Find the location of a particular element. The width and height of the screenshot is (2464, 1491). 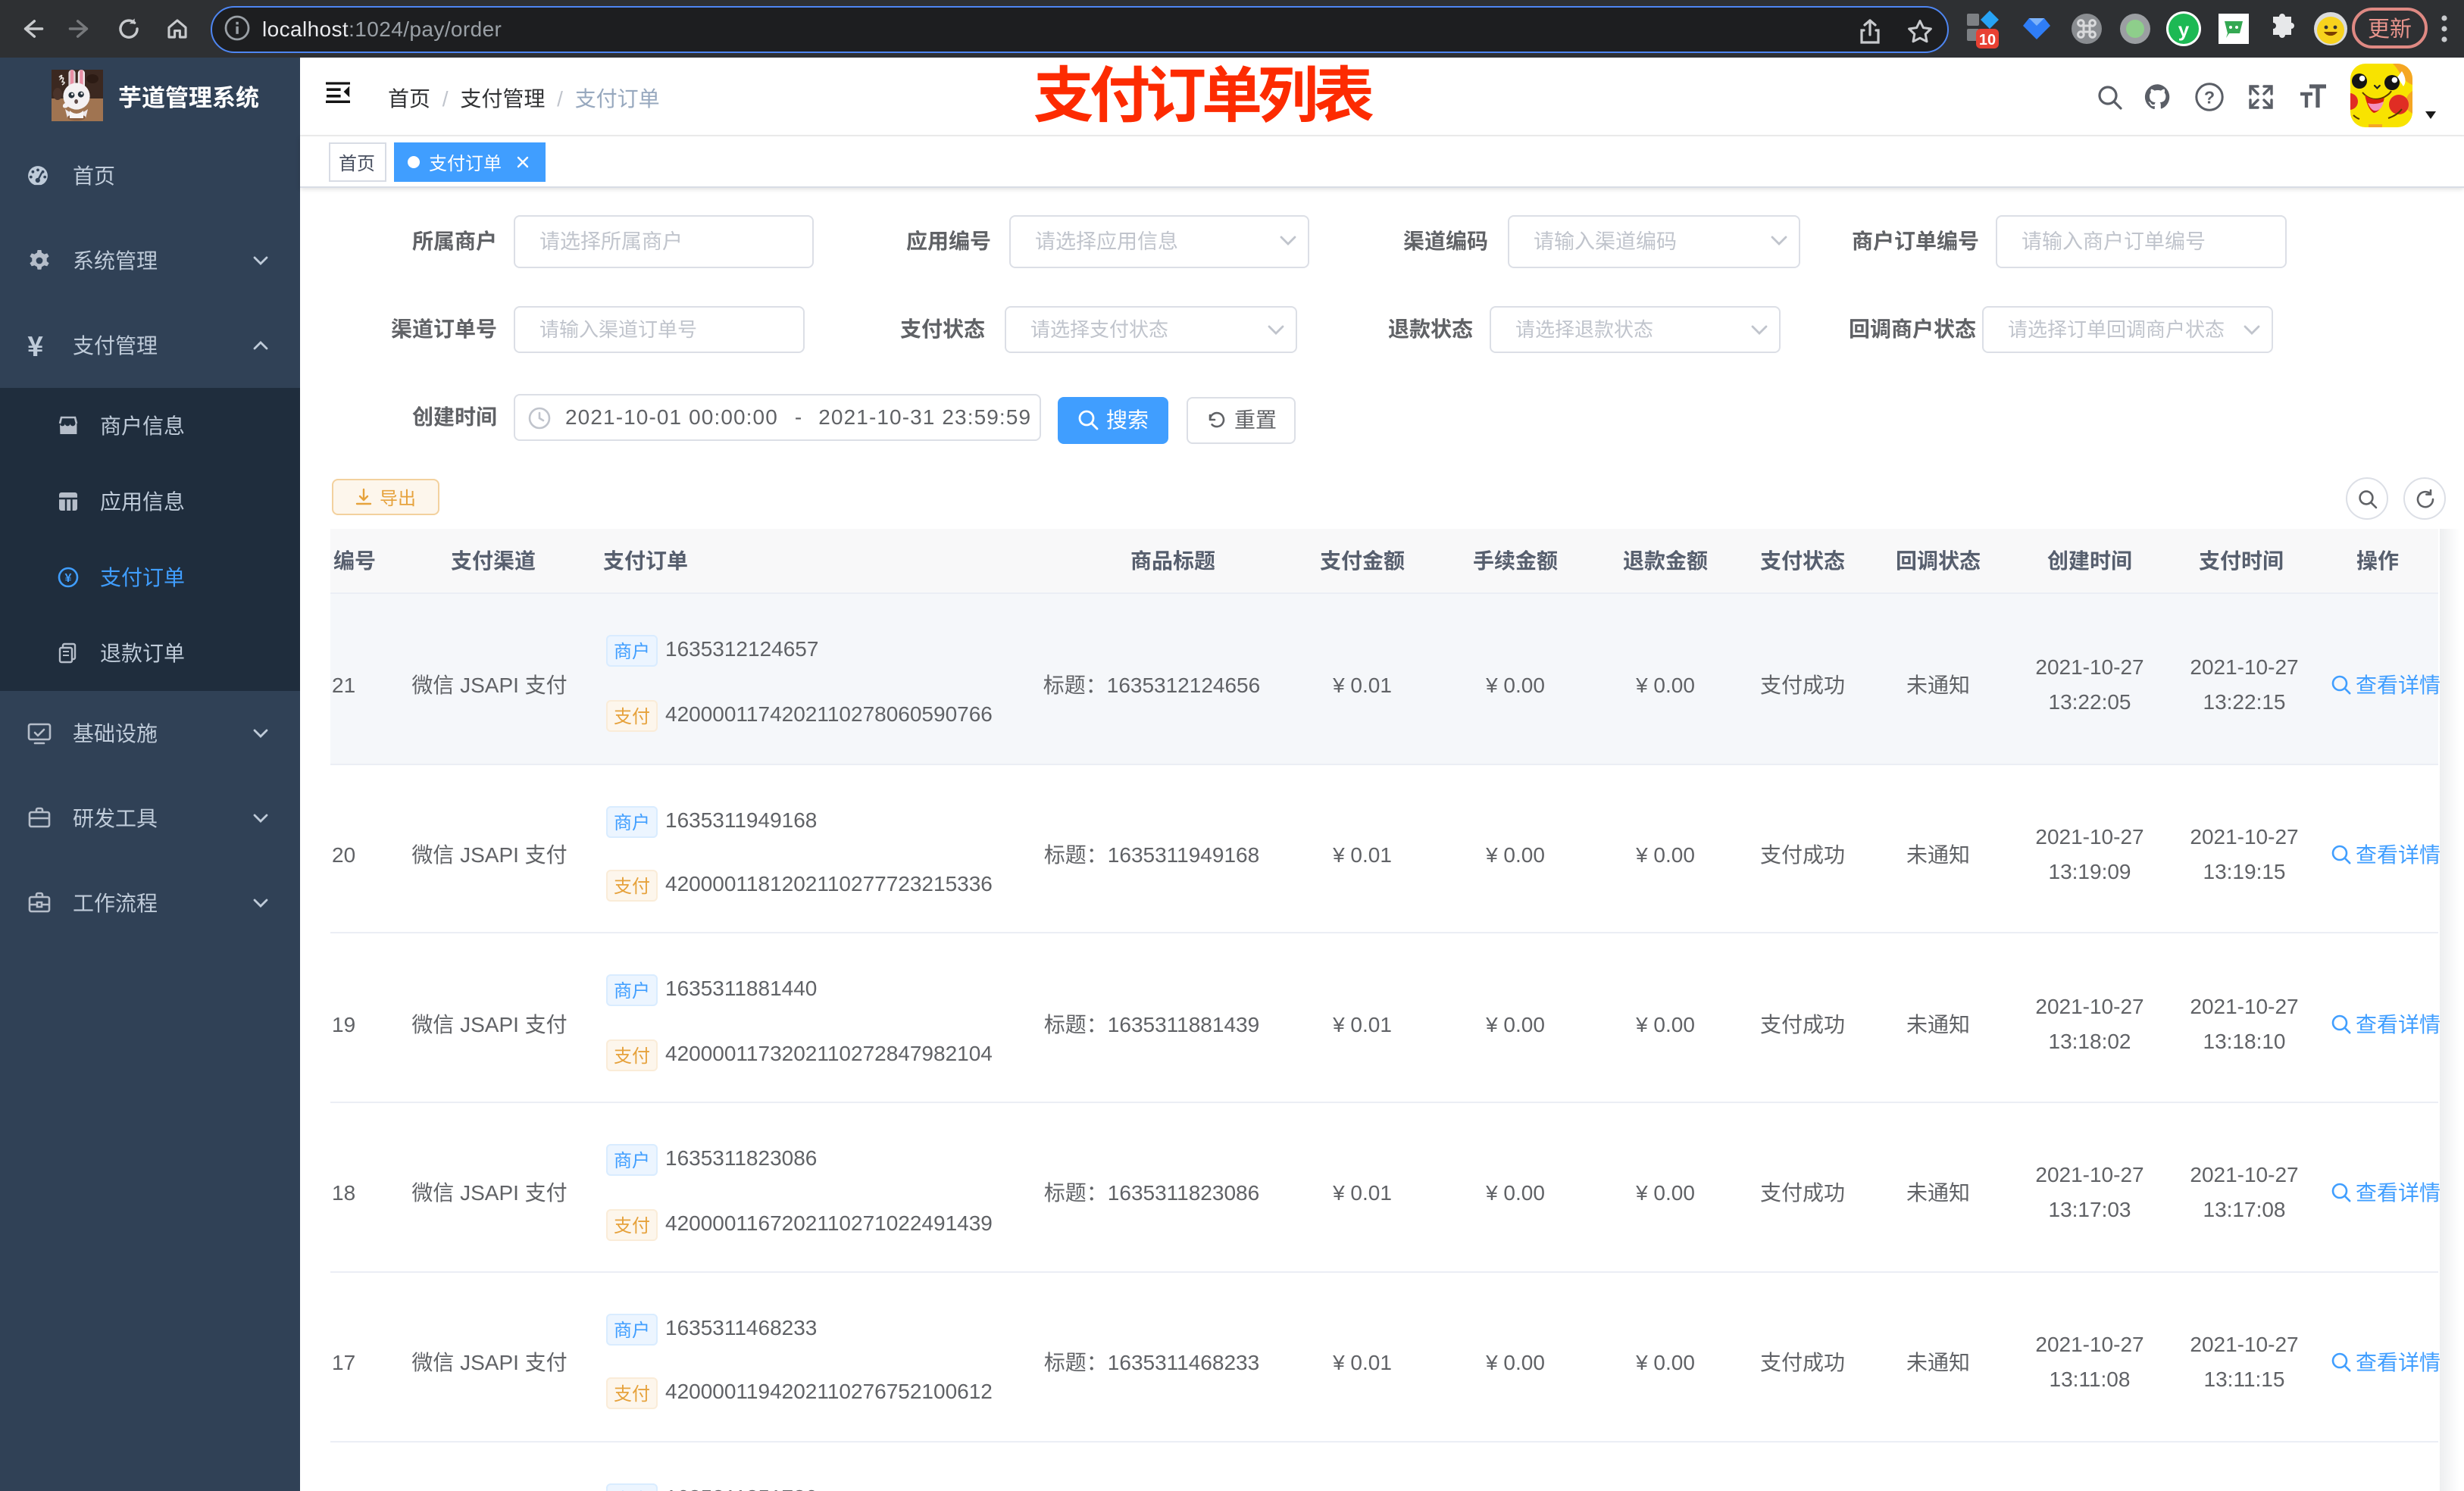

svg-text: 10 is located at coordinates (1987, 40).